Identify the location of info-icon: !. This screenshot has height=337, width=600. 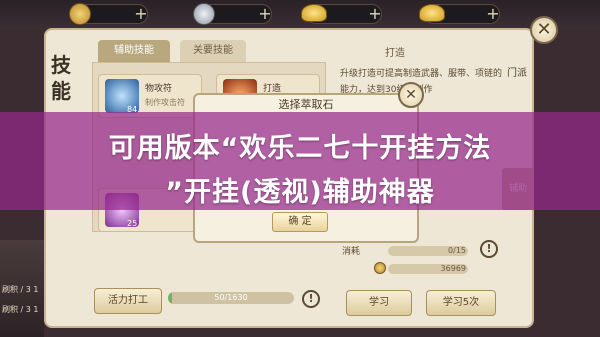
(489, 249).